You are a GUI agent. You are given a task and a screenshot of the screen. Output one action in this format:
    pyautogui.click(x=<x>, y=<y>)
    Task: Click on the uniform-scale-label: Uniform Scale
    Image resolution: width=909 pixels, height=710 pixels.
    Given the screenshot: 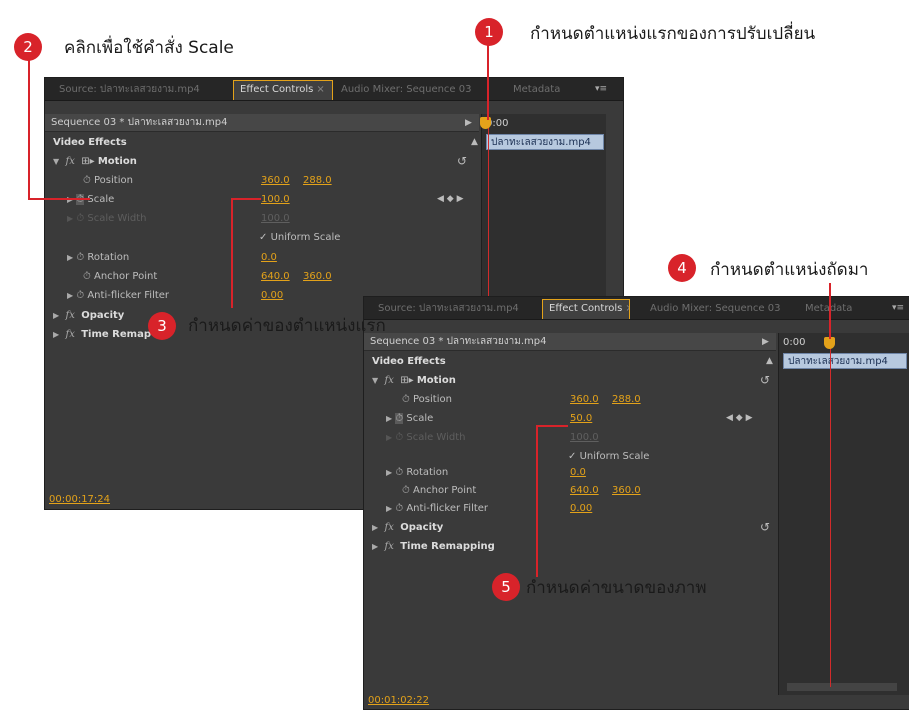 What is the action you would take?
    pyautogui.click(x=305, y=237)
    